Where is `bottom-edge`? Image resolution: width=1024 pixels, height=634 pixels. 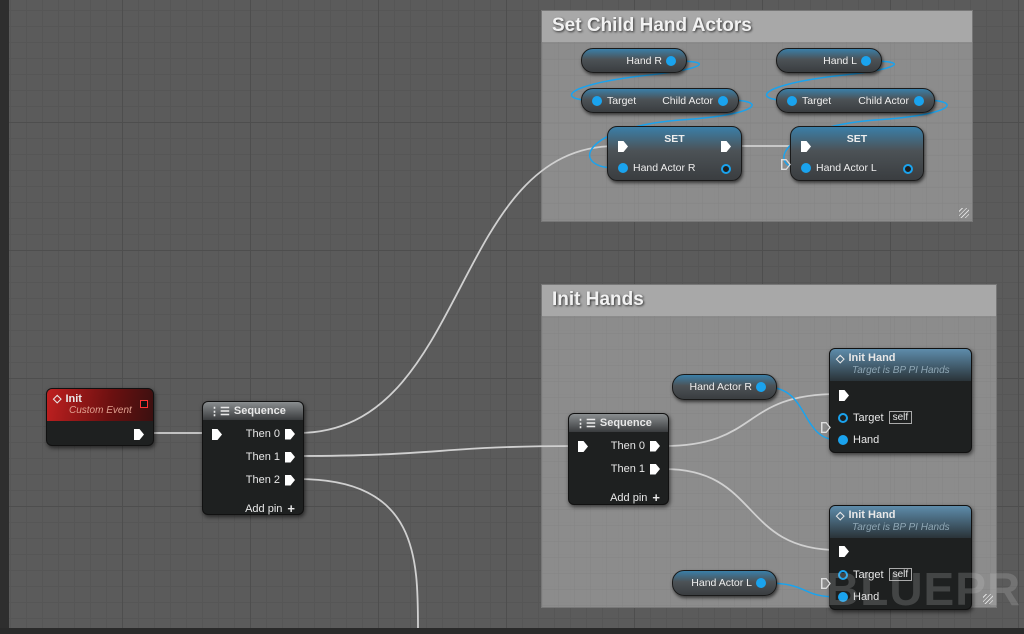
bottom-edge is located at coordinates (512, 631).